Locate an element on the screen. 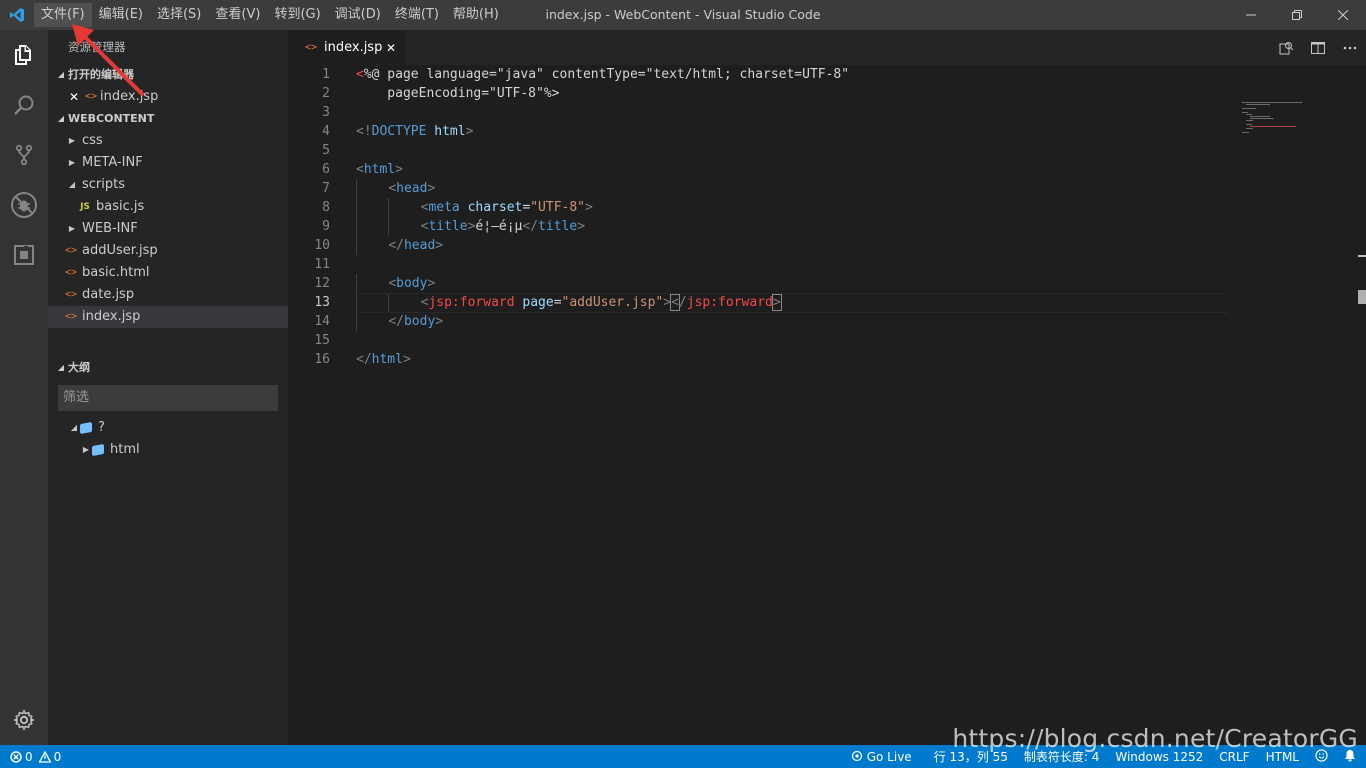 The width and height of the screenshot is (1366, 768). code-token: > is located at coordinates (469, 131).